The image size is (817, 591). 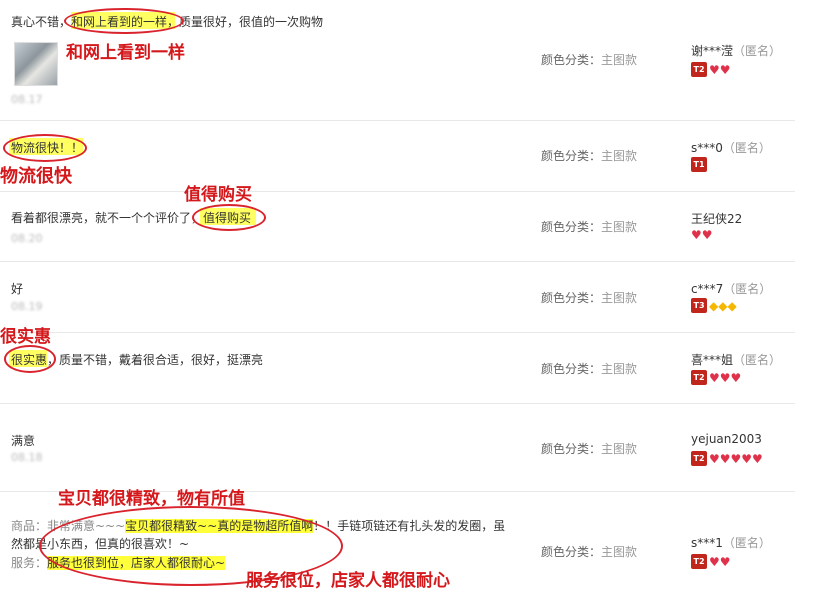 What do you see at coordinates (27, 99) in the screenshot?
I see `review-date: 08.17` at bounding box center [27, 99].